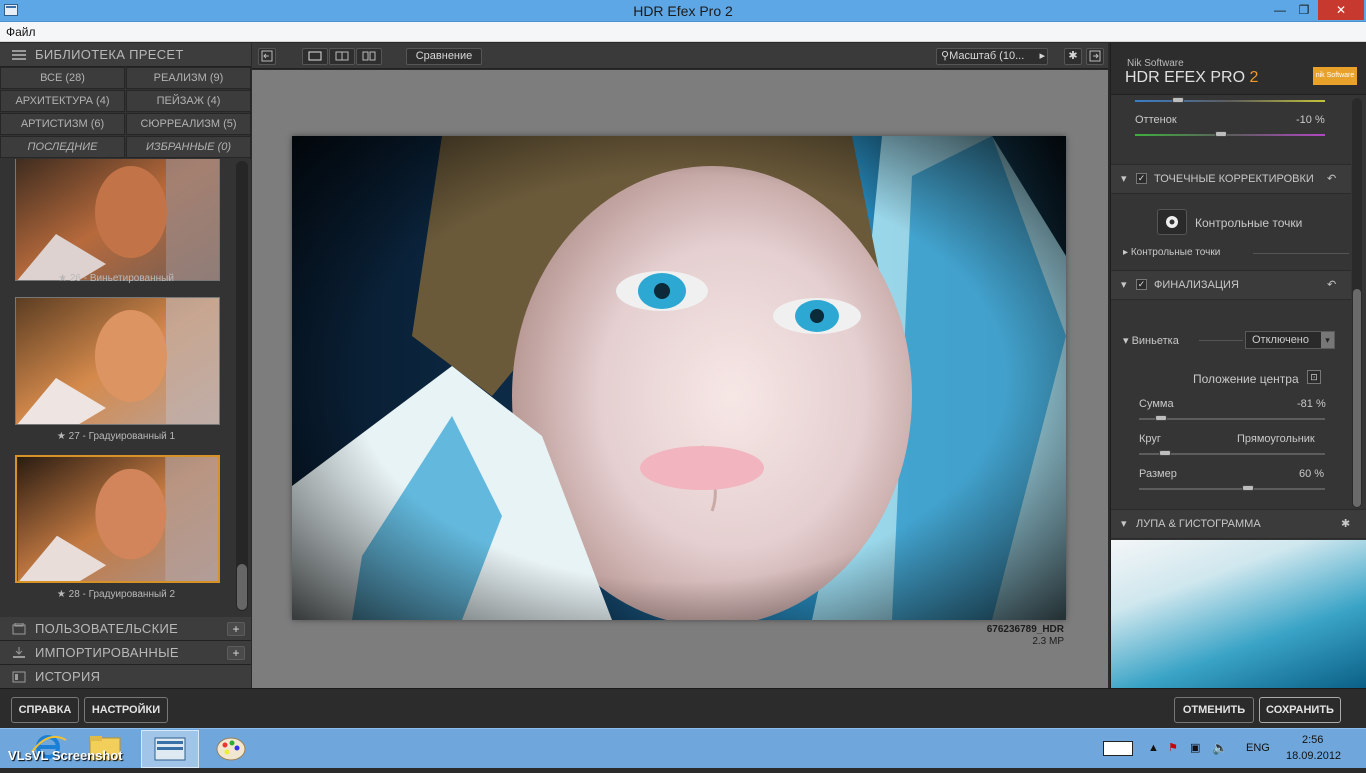 The width and height of the screenshot is (1366, 773). Describe the element at coordinates (188, 78) in the screenshot. I see `filter-realism: РЕАЛИЗМ (9)` at that location.